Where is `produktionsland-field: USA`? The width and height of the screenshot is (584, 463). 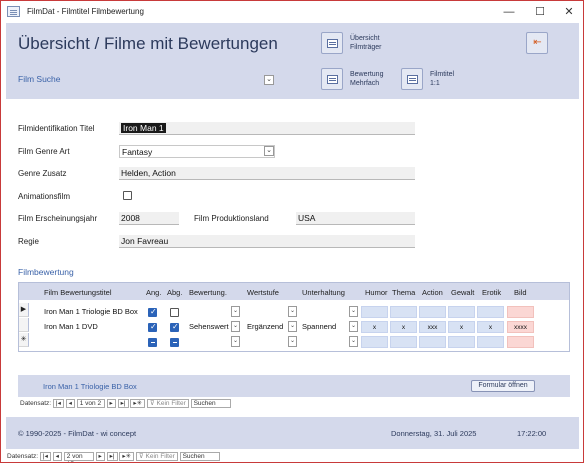 produktionsland-field: USA is located at coordinates (355, 218).